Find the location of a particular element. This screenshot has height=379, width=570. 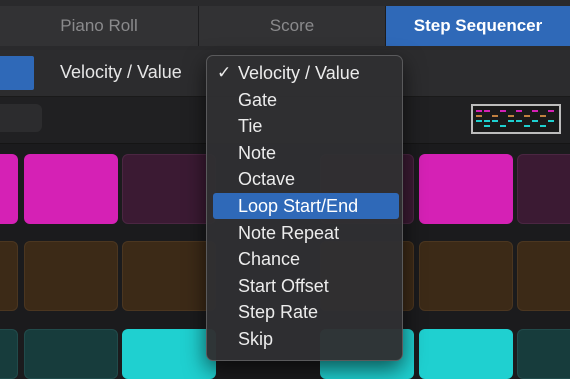

tab-step-sequencer: Step Sequencer is located at coordinates (478, 26).